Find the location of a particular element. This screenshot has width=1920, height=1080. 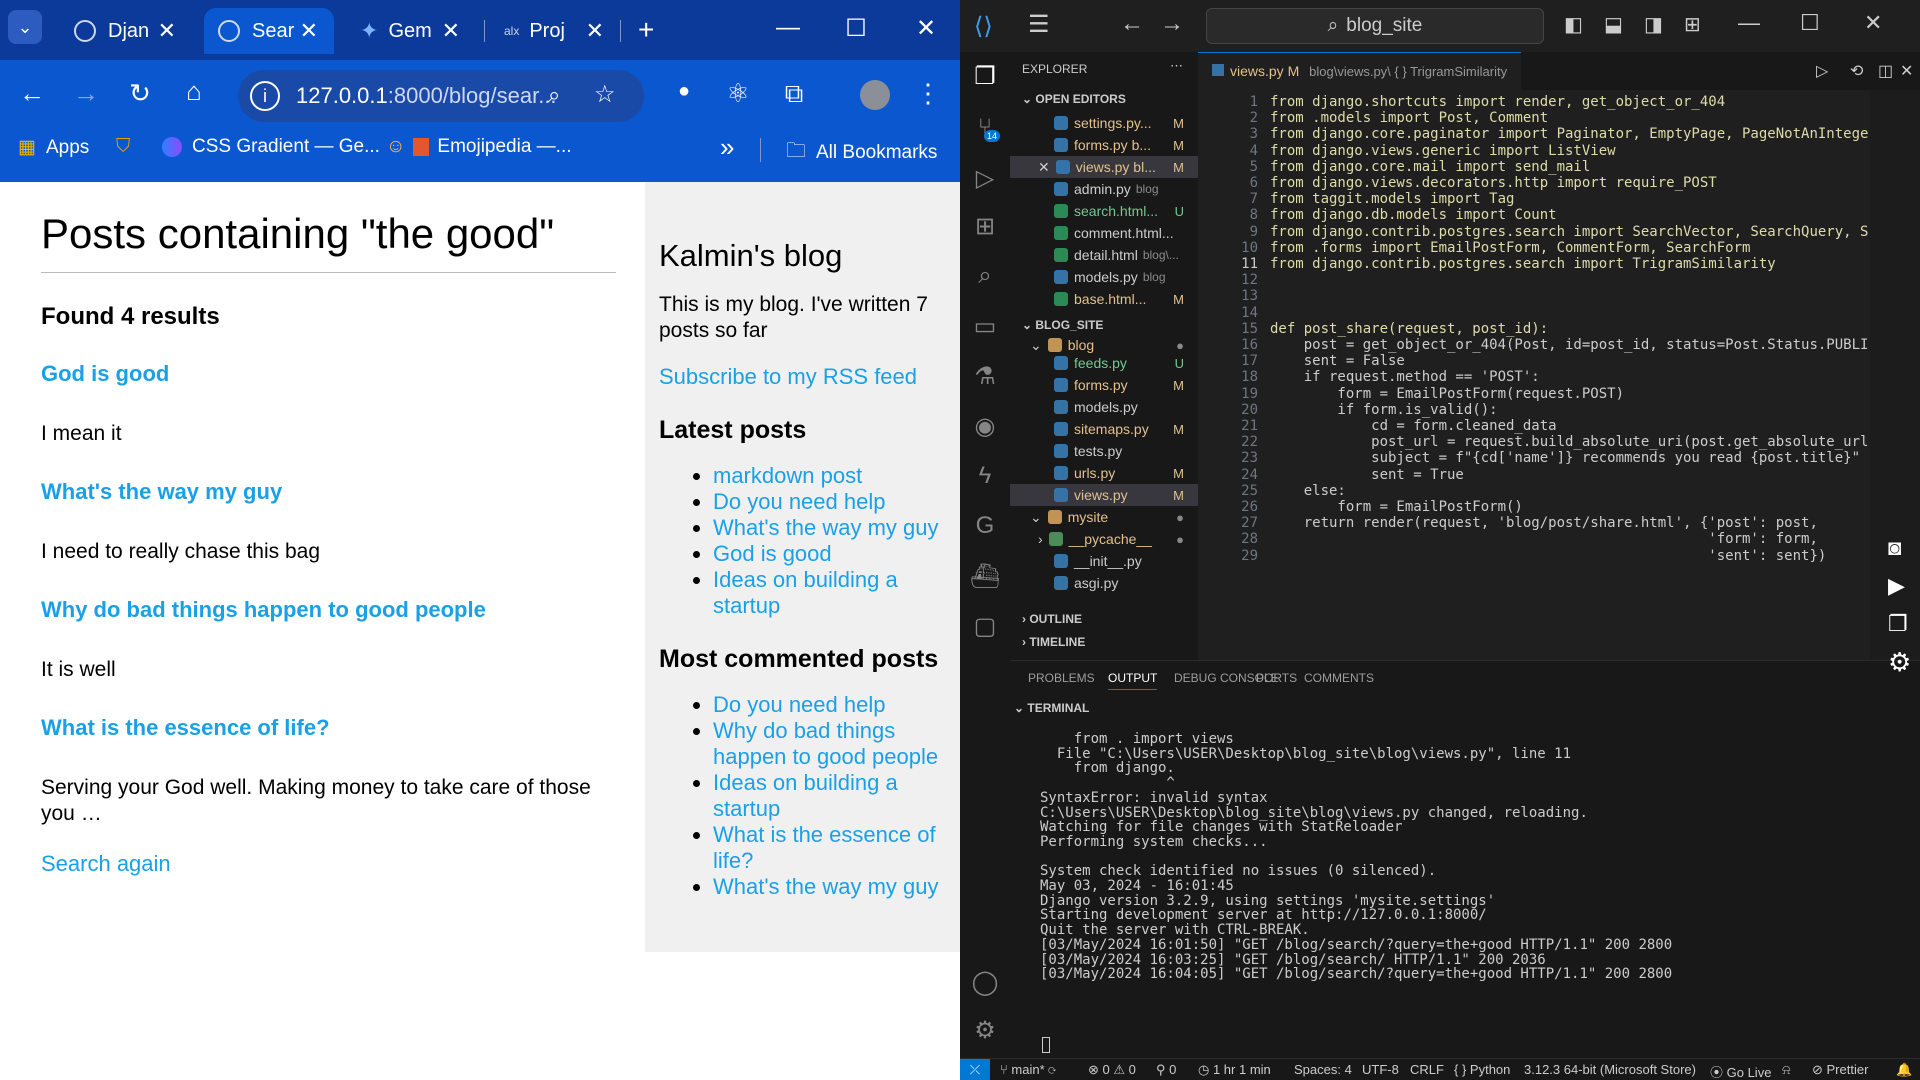

post-link: Why do bad things happen to good people is located at coordinates (825, 743).